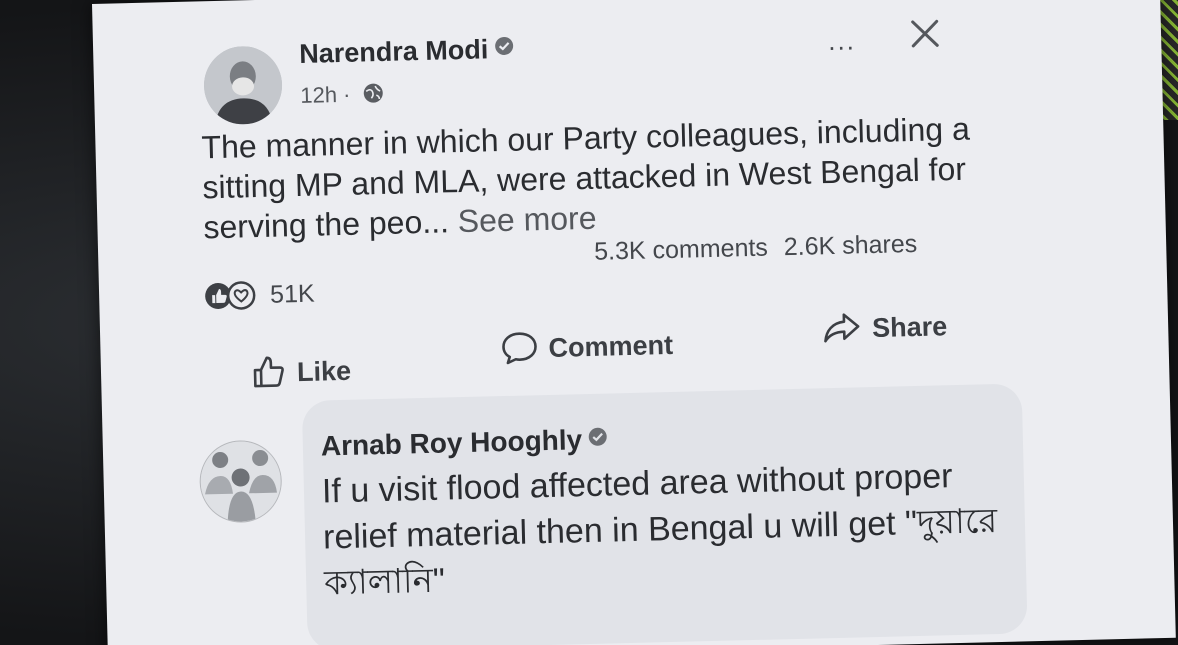 The height and width of the screenshot is (645, 1178). I want to click on commenter-avatar, so click(240, 481).